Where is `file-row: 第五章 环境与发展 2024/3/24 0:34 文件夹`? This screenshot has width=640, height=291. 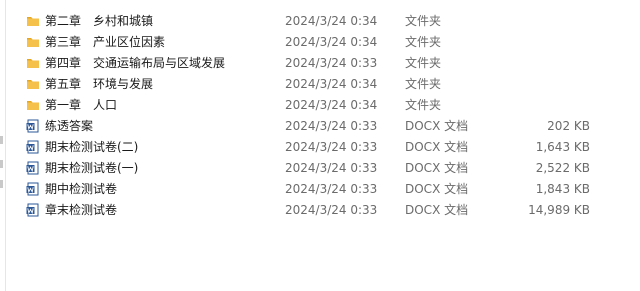
file-row: 第五章 环境与发展 2024/3/24 0:34 文件夹 is located at coordinates (320, 84).